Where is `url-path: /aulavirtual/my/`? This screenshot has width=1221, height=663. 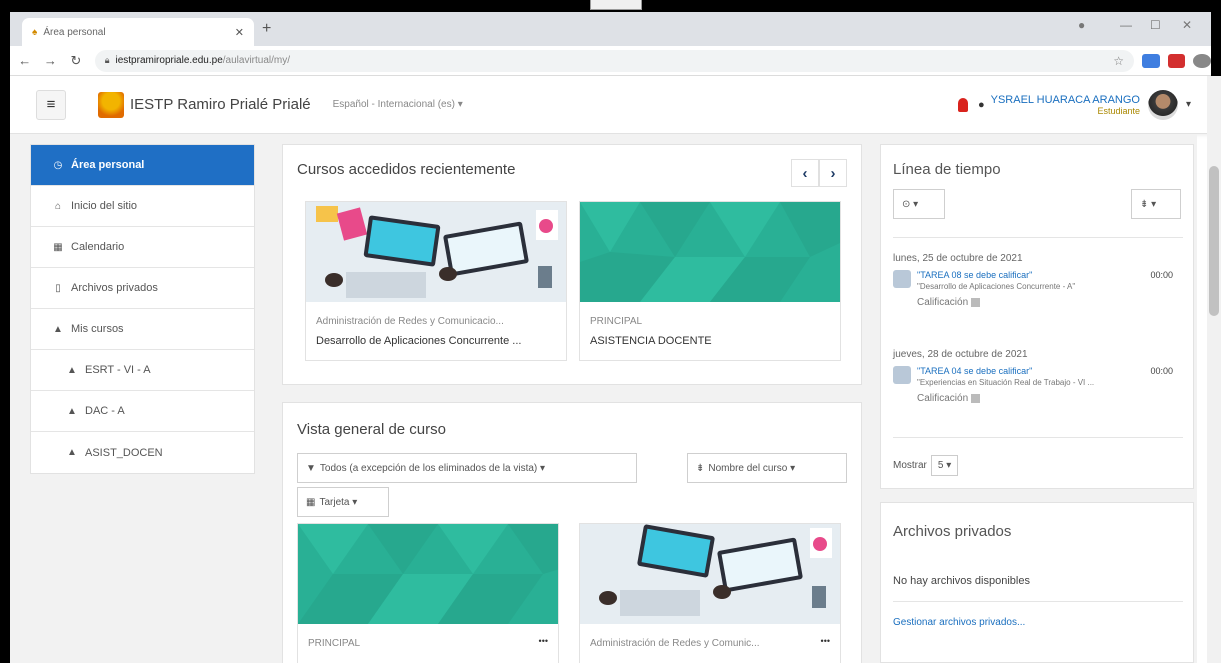 url-path: /aulavirtual/my/ is located at coordinates (256, 60).